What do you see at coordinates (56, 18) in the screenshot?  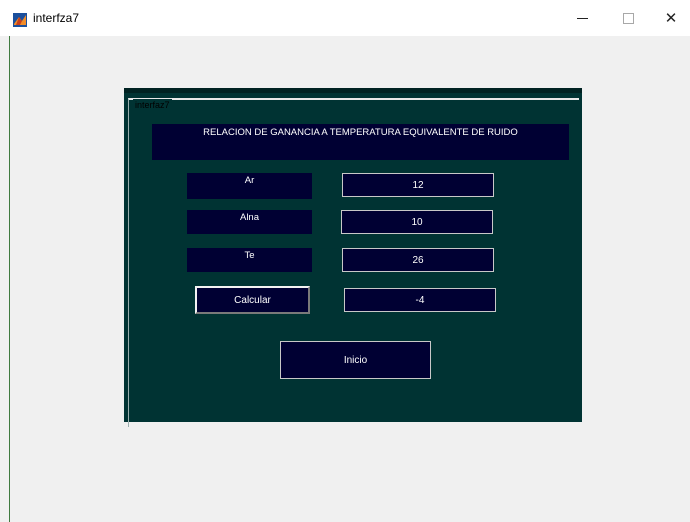 I see `window-title: interfza7` at bounding box center [56, 18].